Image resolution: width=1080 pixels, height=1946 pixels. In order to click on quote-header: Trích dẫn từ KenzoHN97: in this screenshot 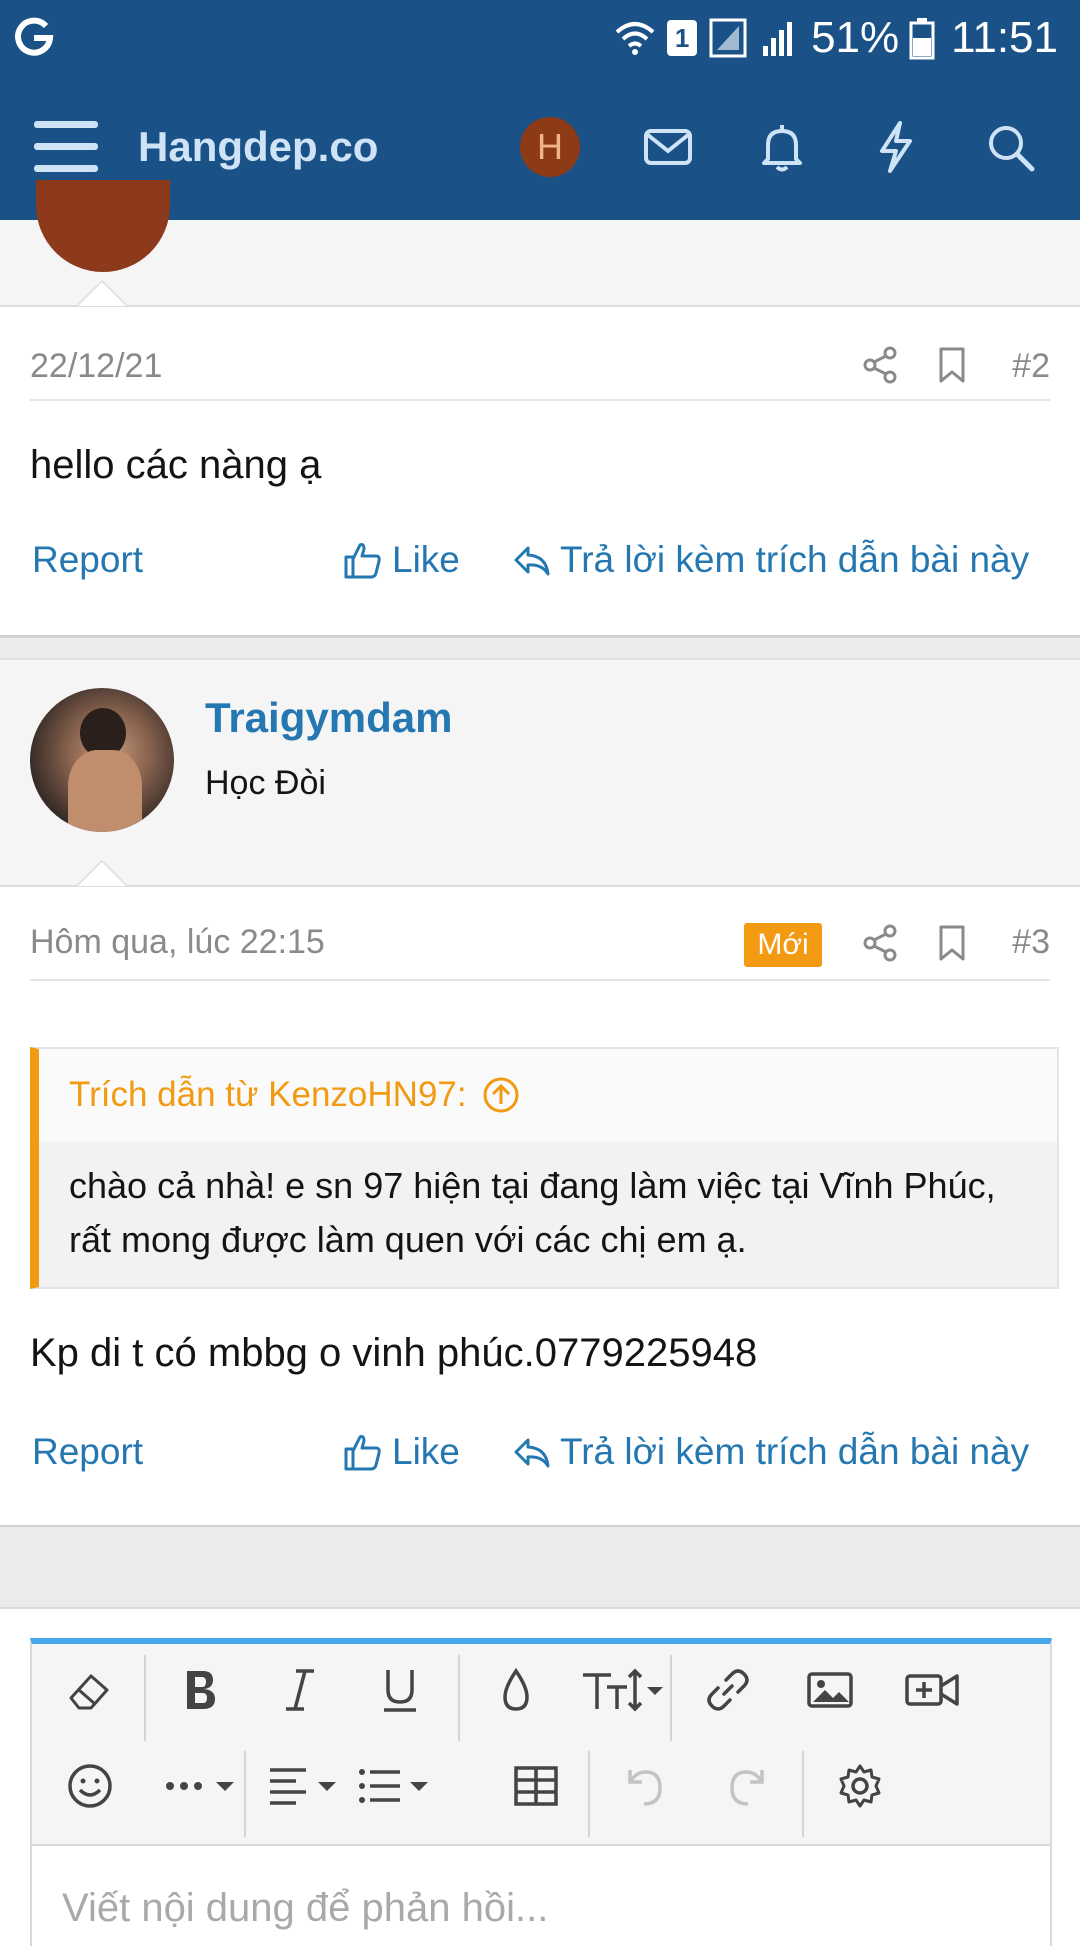, I will do `click(548, 1095)`.